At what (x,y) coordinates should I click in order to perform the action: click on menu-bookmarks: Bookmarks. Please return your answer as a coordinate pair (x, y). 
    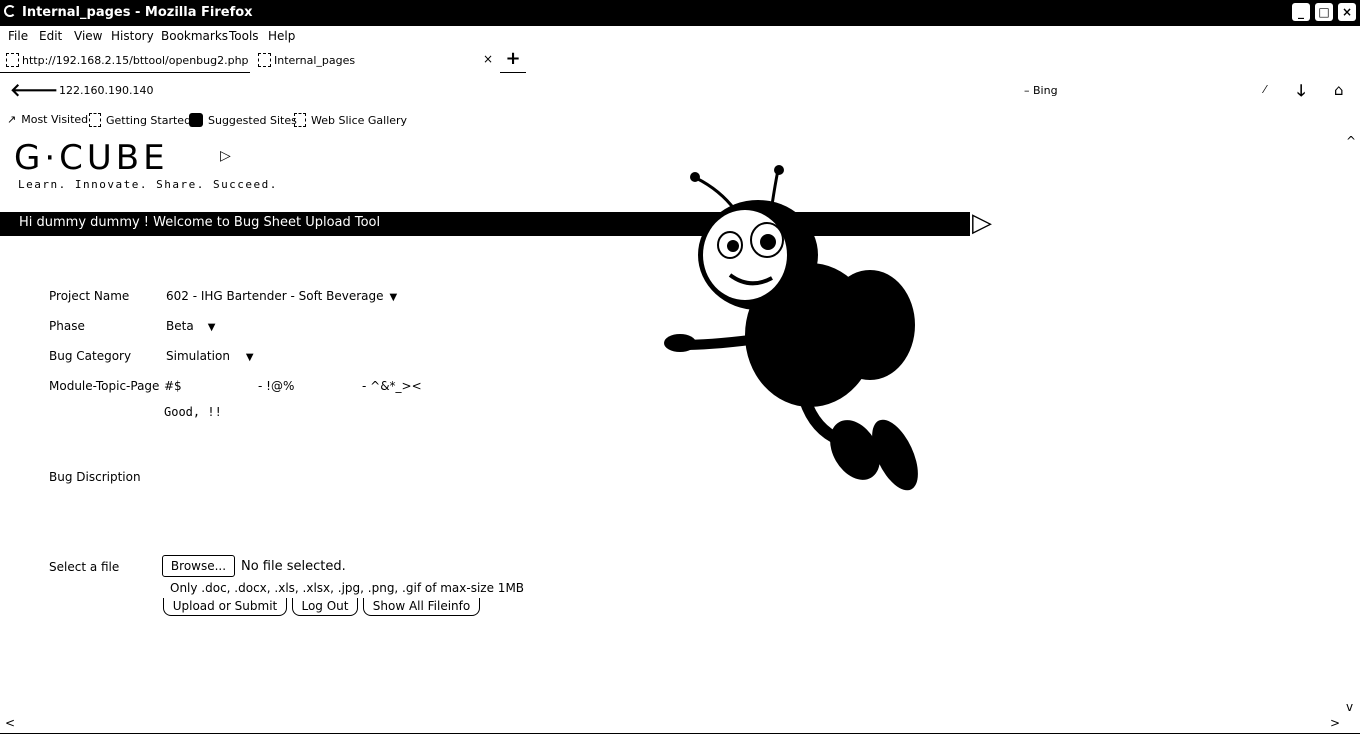
    Looking at the image, I should click on (194, 36).